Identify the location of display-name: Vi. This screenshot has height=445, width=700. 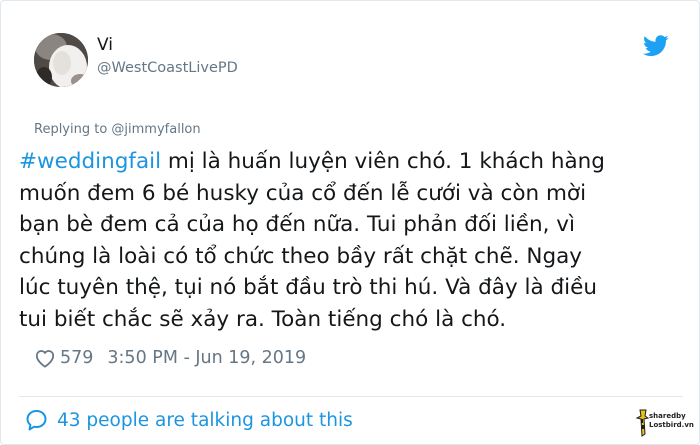
(105, 45).